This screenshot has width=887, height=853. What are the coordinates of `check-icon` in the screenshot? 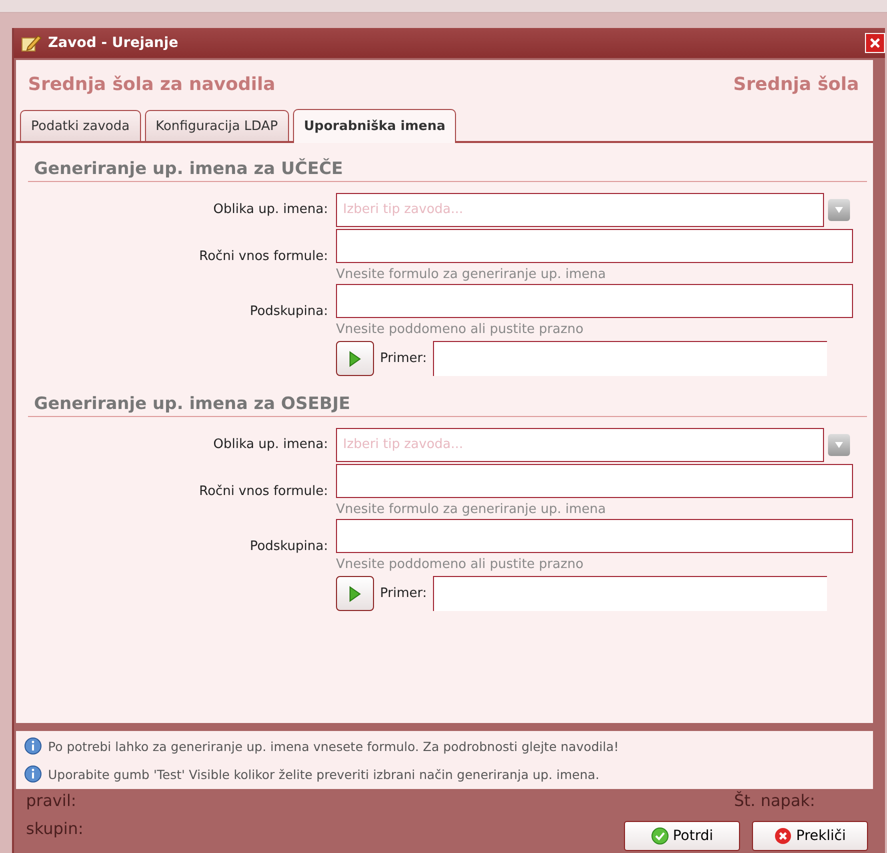 It's located at (659, 836).